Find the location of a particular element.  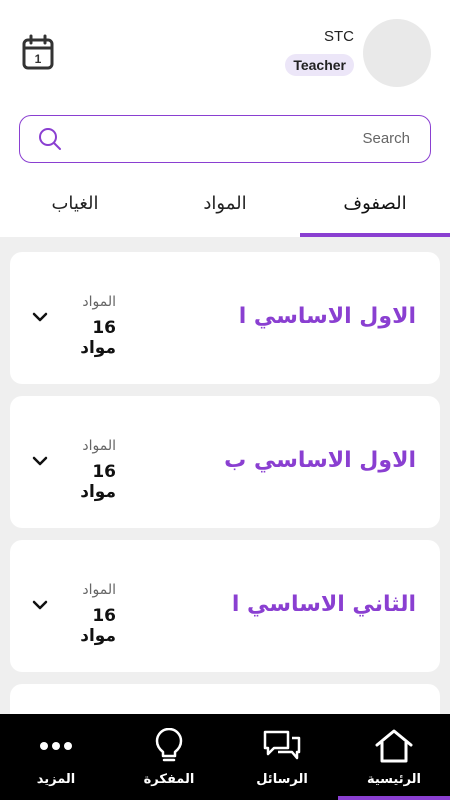

more-icon is located at coordinates (56, 746).